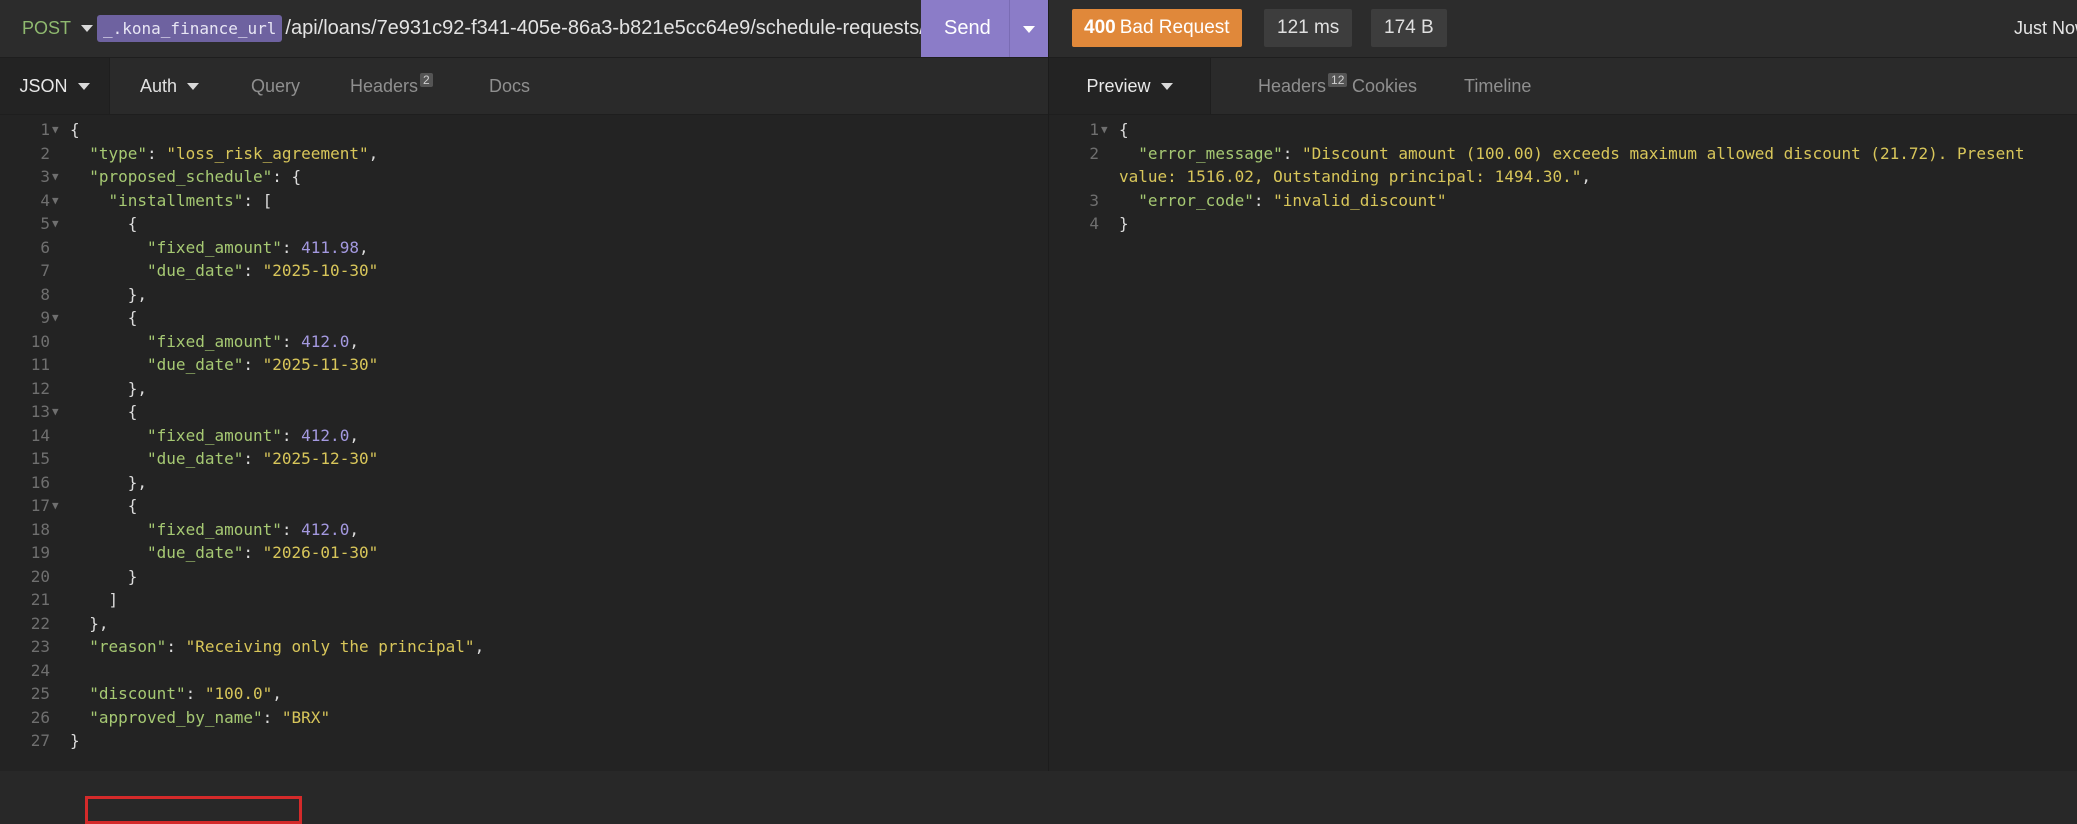 The width and height of the screenshot is (2077, 824). What do you see at coordinates (524, 530) in the screenshot?
I see `code-line: 18 "fixed_amount": 412.0,` at bounding box center [524, 530].